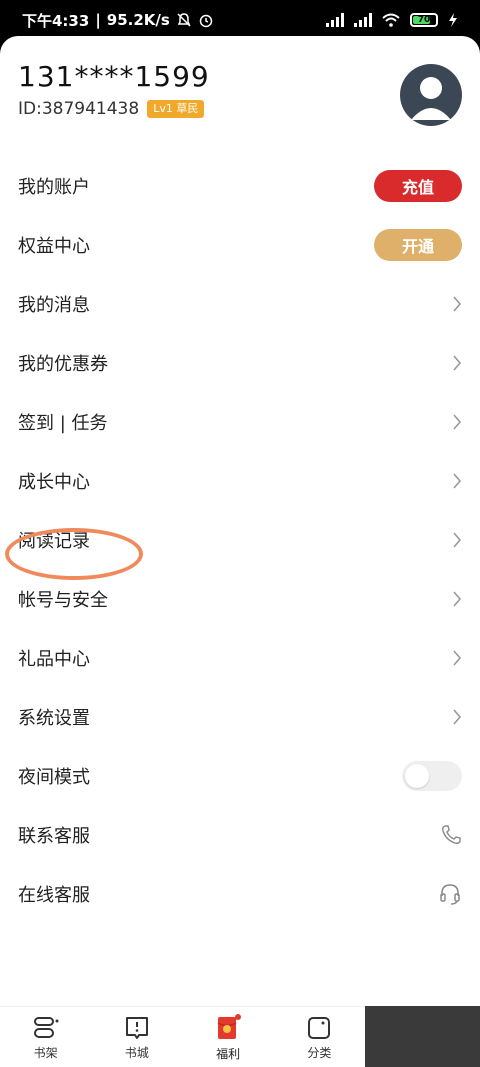 The image size is (480, 1067). What do you see at coordinates (114, 76) in the screenshot?
I see `user-phone: 131****1599` at bounding box center [114, 76].